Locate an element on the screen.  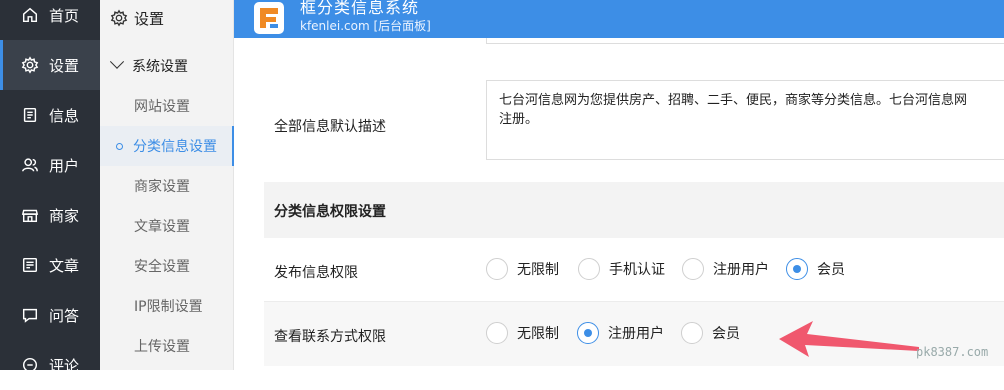
subnav-item-article: 文章设置 is located at coordinates (167, 226).